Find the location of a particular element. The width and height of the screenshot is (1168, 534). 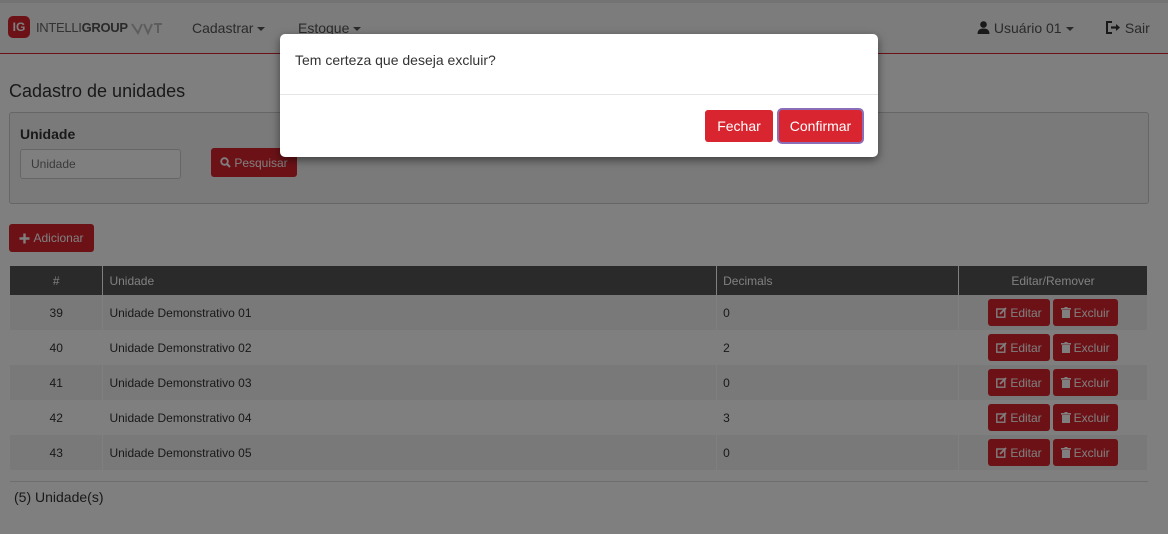

confirm-button: Confirmar is located at coordinates (820, 126).